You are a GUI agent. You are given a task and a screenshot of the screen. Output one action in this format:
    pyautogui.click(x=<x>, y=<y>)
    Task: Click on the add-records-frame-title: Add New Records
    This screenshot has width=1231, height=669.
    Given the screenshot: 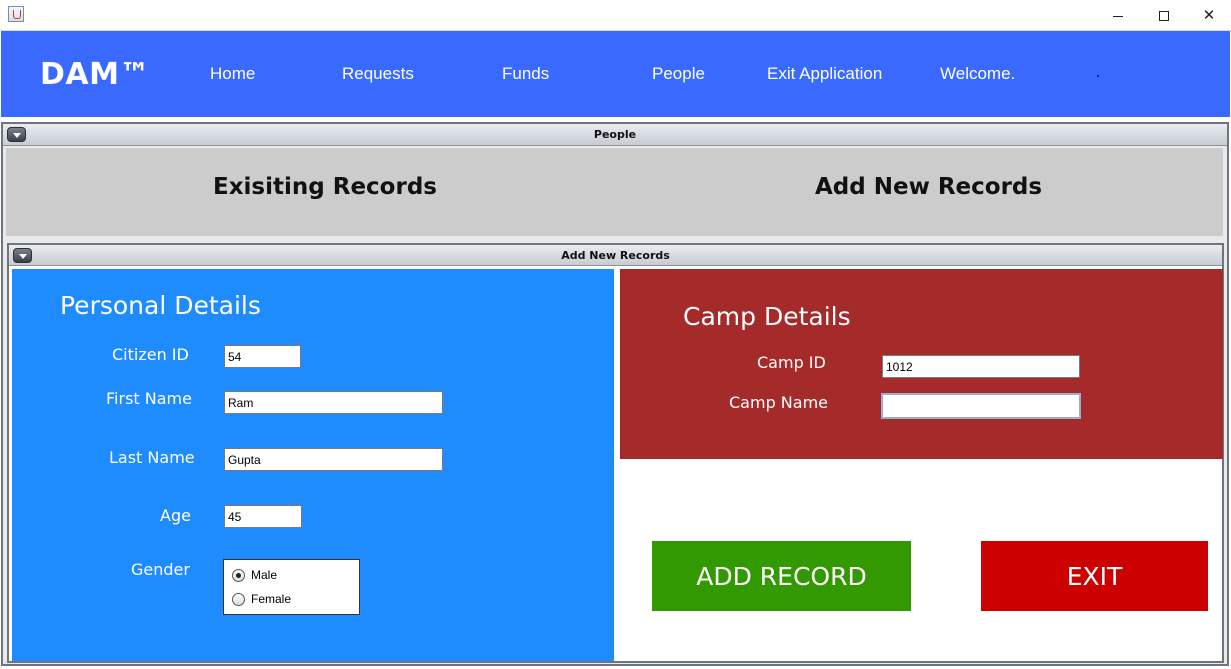 What is the action you would take?
    pyautogui.click(x=615, y=255)
    